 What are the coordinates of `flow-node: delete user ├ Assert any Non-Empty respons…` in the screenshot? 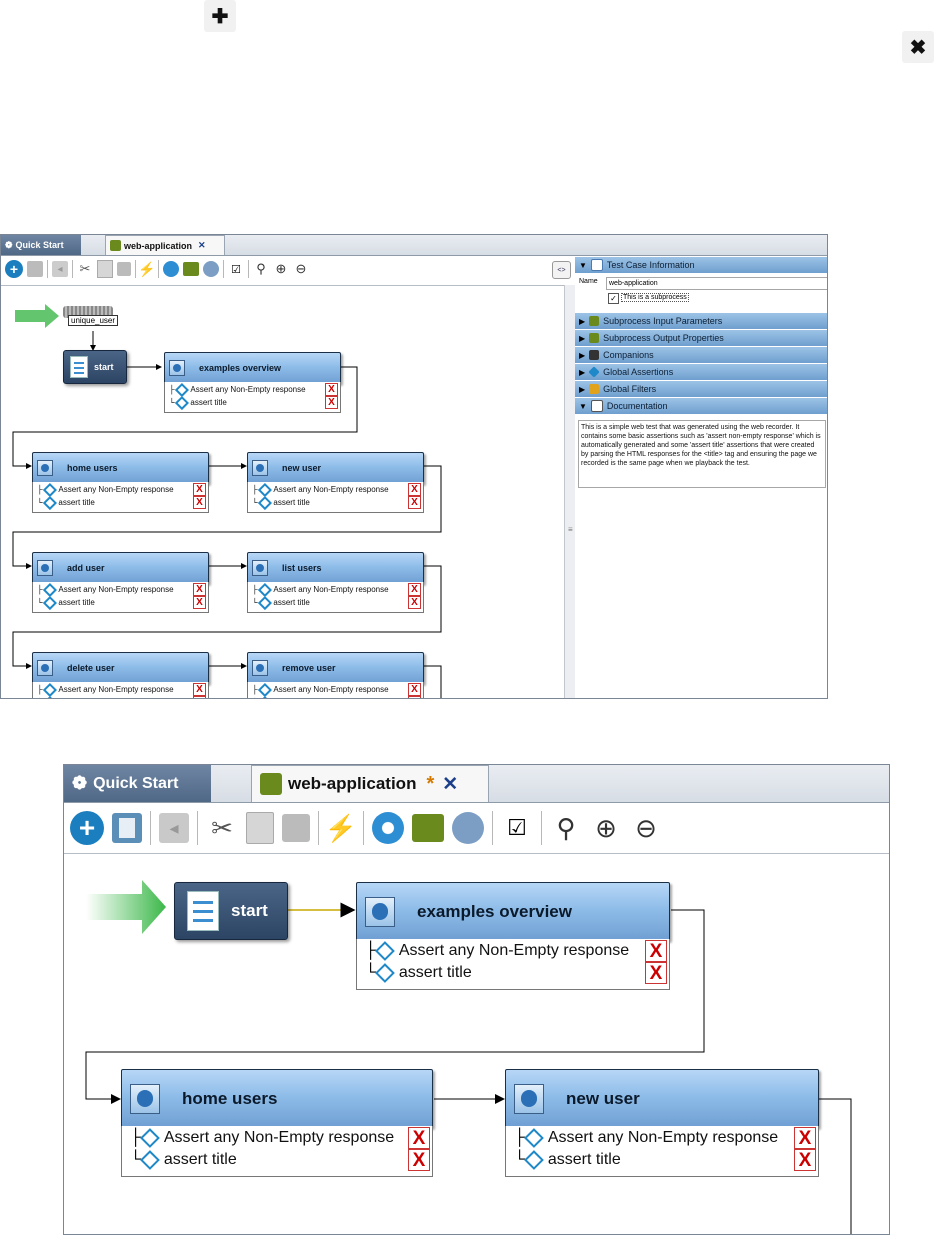 It's located at (120, 675).